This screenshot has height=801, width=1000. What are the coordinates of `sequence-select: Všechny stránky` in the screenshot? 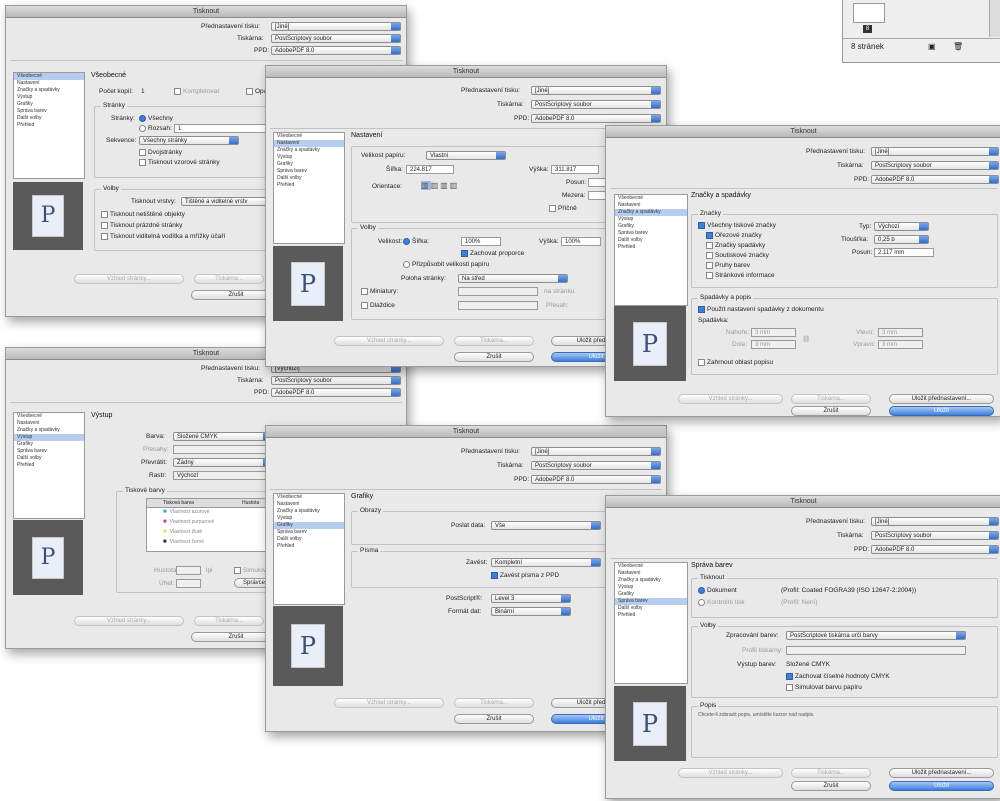 It's located at (189, 140).